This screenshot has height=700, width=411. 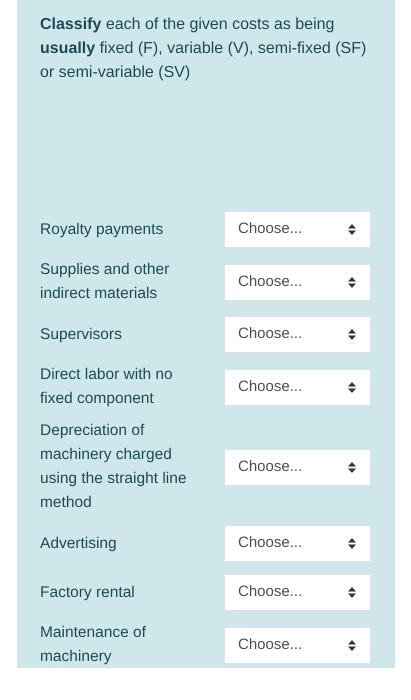 What do you see at coordinates (93, 645) in the screenshot?
I see `cost-label: Maintenance of machinery` at bounding box center [93, 645].